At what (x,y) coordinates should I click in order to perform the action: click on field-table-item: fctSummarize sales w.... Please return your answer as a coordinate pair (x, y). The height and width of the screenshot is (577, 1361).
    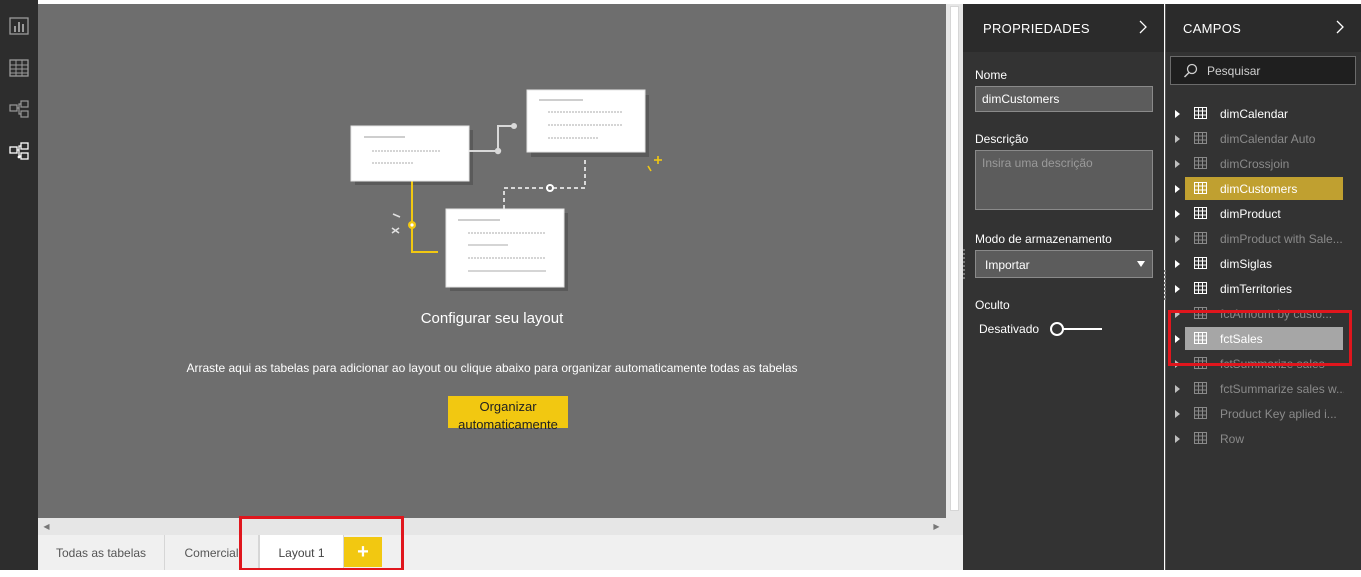
    Looking at the image, I should click on (1263, 389).